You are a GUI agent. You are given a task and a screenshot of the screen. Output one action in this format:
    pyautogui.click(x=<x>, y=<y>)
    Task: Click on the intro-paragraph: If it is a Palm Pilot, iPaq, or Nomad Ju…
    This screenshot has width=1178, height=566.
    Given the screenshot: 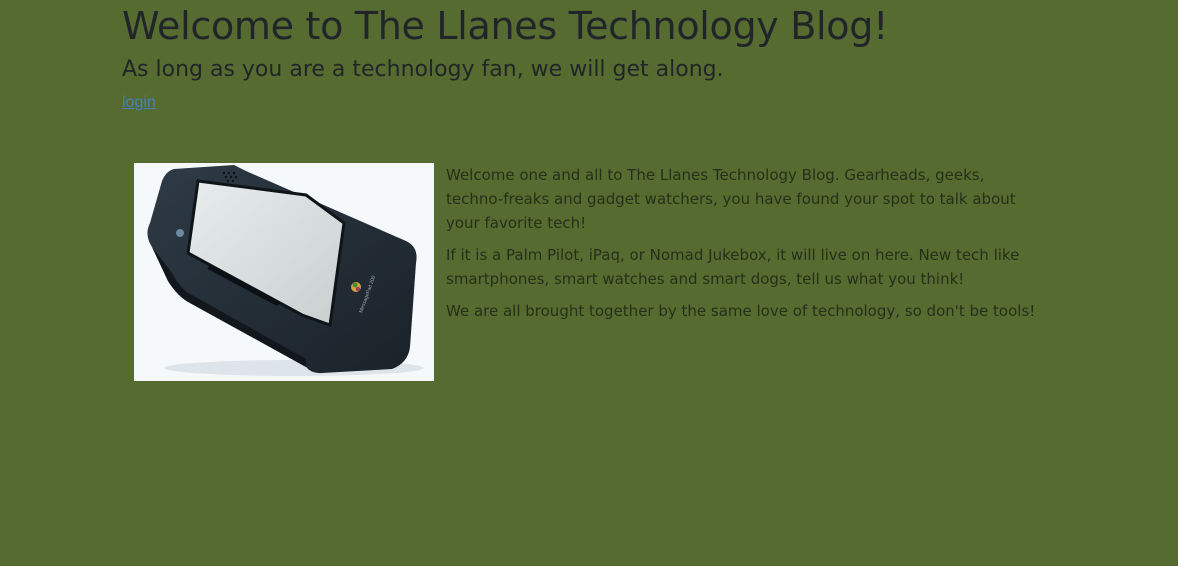 What is the action you would take?
    pyautogui.click(x=733, y=267)
    